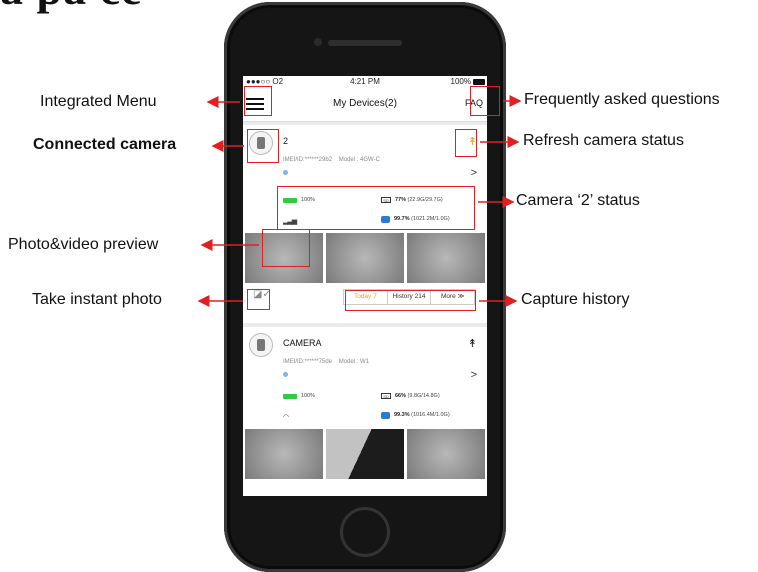  I want to click on annotation-capture-history: Capture history, so click(575, 299).